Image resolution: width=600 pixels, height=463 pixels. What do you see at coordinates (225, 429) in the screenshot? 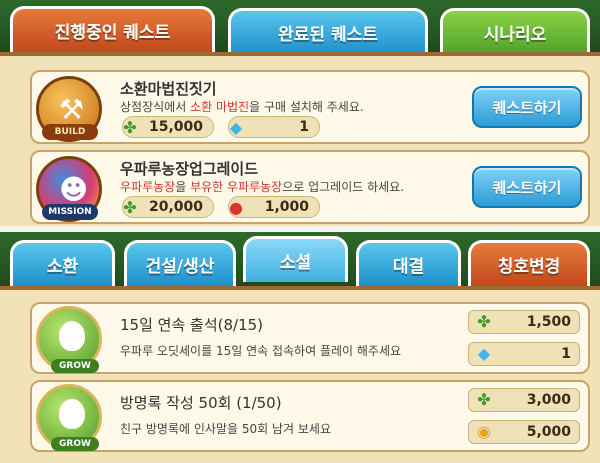
I see `achievement-description: 친구 방명록에 인사말을 50회 남겨 보세요` at bounding box center [225, 429].